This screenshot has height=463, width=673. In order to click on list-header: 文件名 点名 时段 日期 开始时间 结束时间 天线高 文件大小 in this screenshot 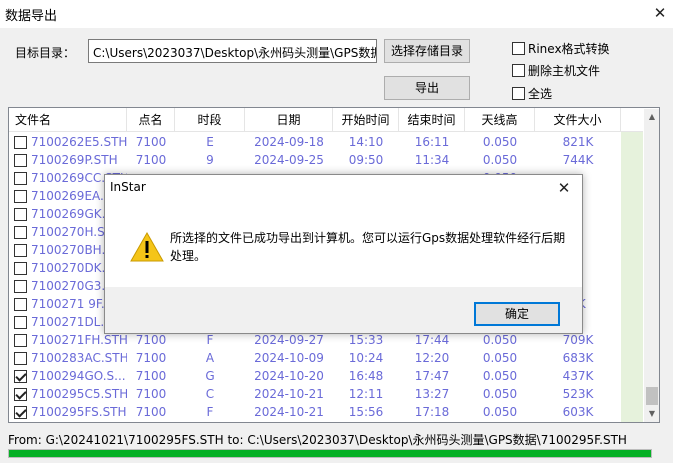, I will do `click(326, 120)`.